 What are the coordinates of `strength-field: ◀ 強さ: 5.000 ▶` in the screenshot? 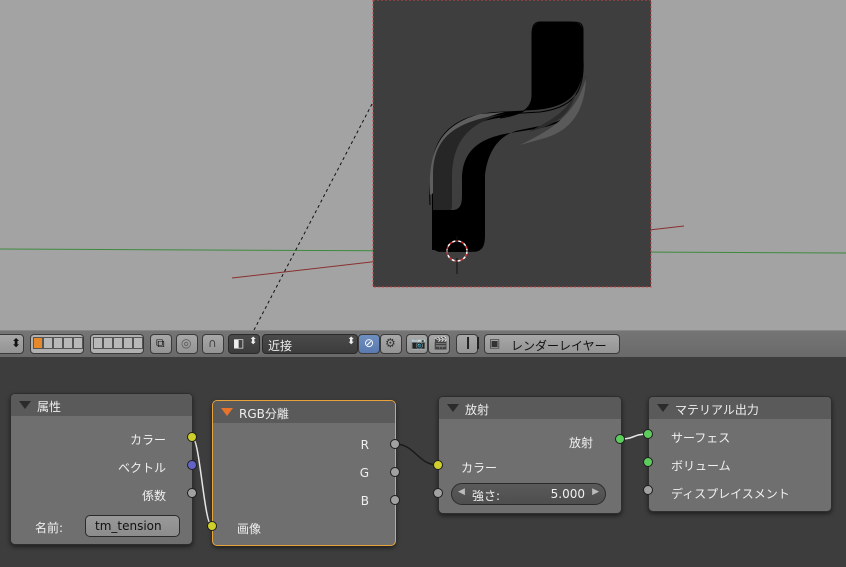 It's located at (528, 494).